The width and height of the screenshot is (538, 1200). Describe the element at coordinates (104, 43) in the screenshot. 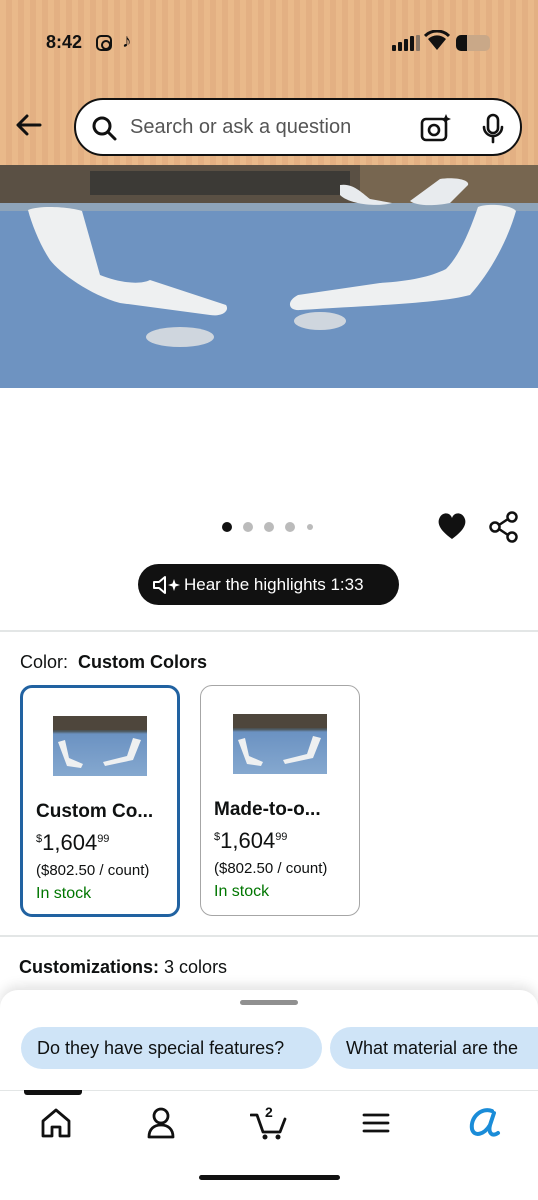

I see `instagram-icon` at that location.